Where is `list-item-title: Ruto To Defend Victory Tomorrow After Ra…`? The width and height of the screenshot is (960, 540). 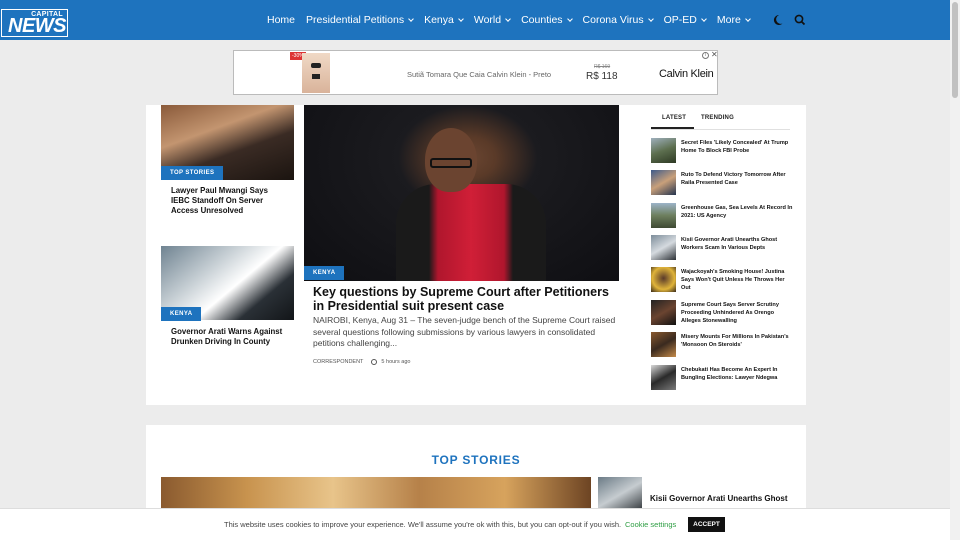
list-item-title: Ruto To Defend Victory Tomorrow After Ra… is located at coordinates (737, 179).